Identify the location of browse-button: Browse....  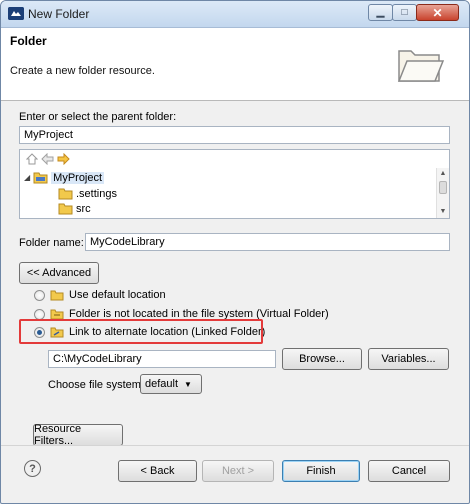
(322, 359).